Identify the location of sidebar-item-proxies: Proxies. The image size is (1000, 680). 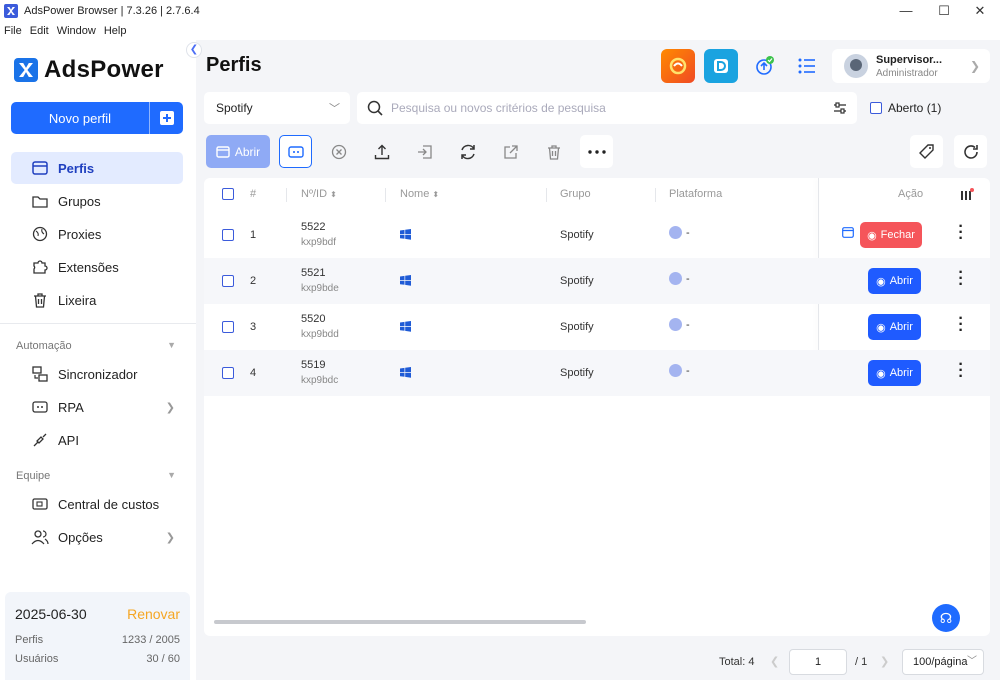
(97, 234).